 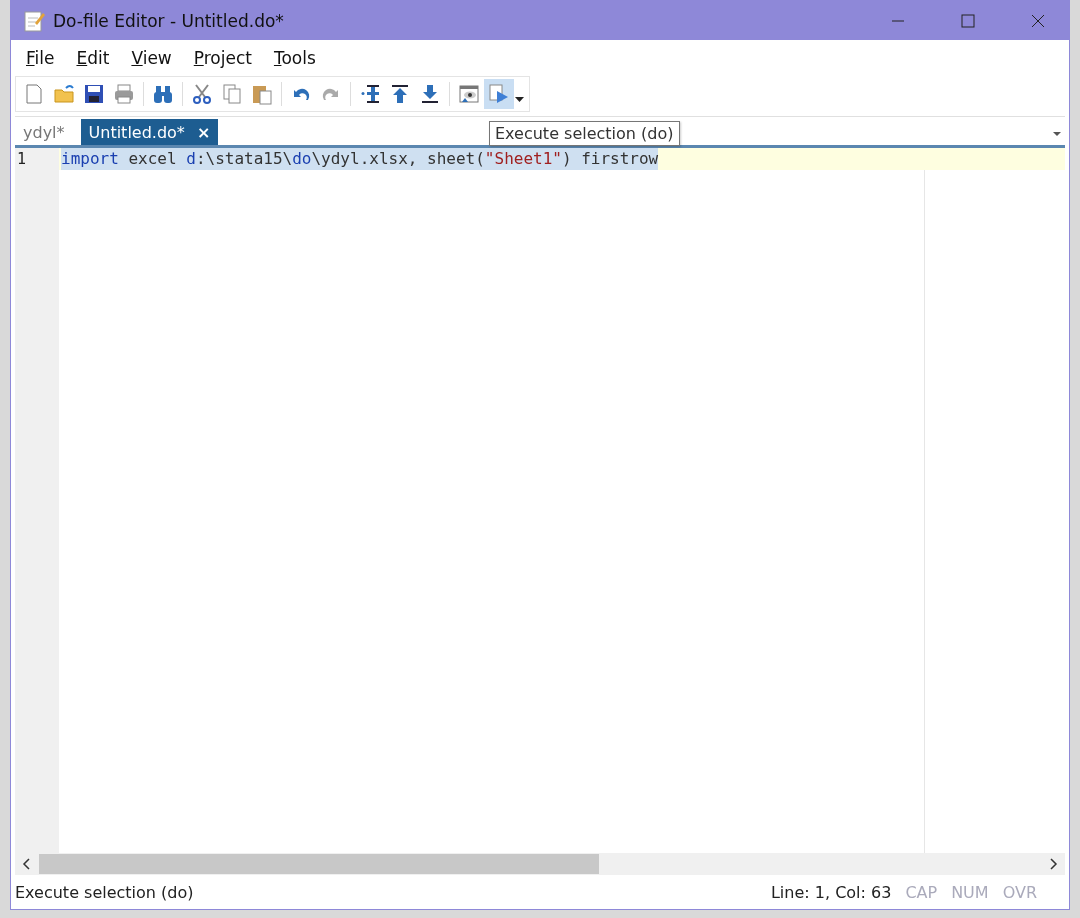 I want to click on notepad-icon, so click(x=34, y=20).